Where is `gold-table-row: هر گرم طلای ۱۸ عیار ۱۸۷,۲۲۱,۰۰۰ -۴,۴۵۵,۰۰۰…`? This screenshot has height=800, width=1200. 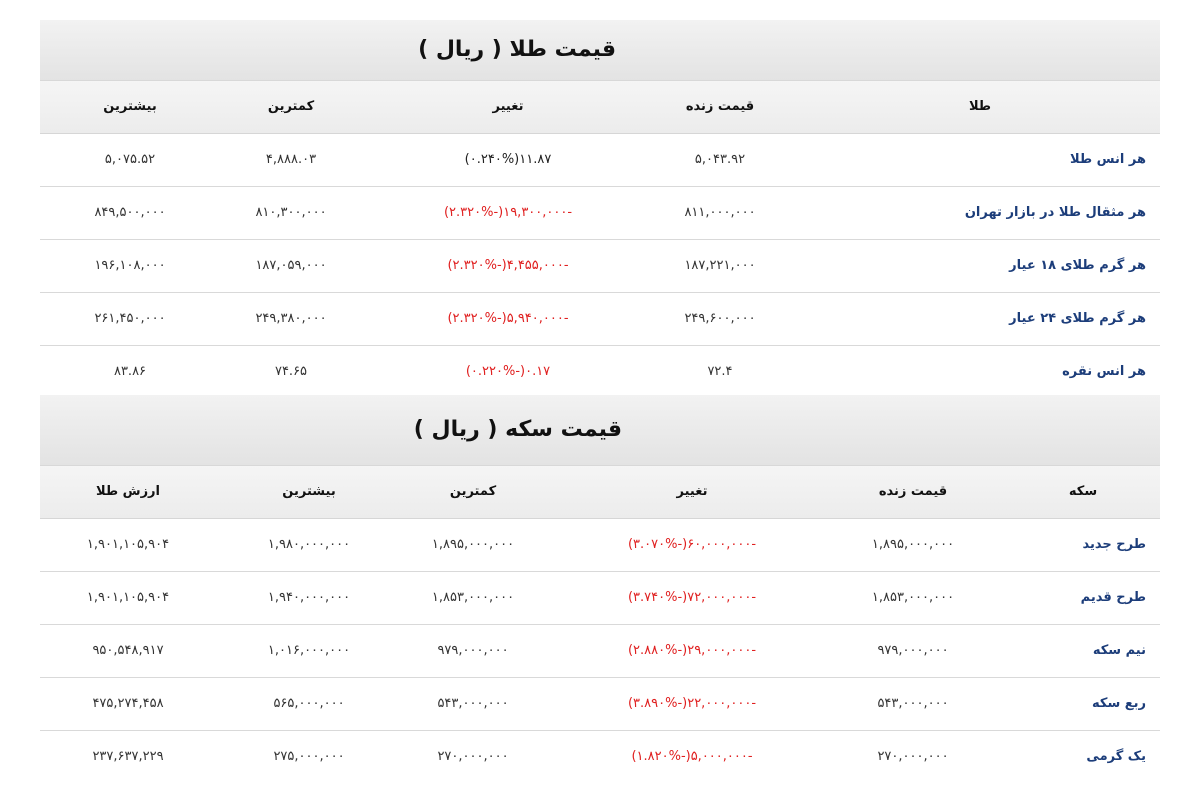
gold-table-row: هر گرم طلای ۱۸ عیار ۱۸۷,۲۲۱,۰۰۰ -۴,۴۵۵,۰۰۰… is located at coordinates (600, 266).